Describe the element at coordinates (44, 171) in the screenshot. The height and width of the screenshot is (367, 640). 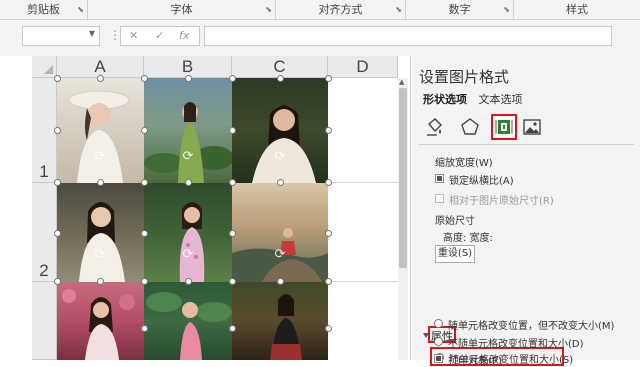
I see `row-number: 1` at that location.